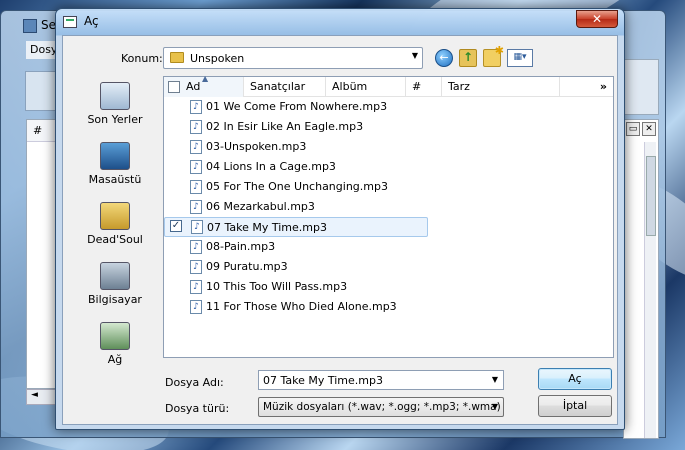 This screenshot has height=450, width=685. Describe the element at coordinates (115, 299) in the screenshot. I see `place-label: Bilgisayar` at that location.